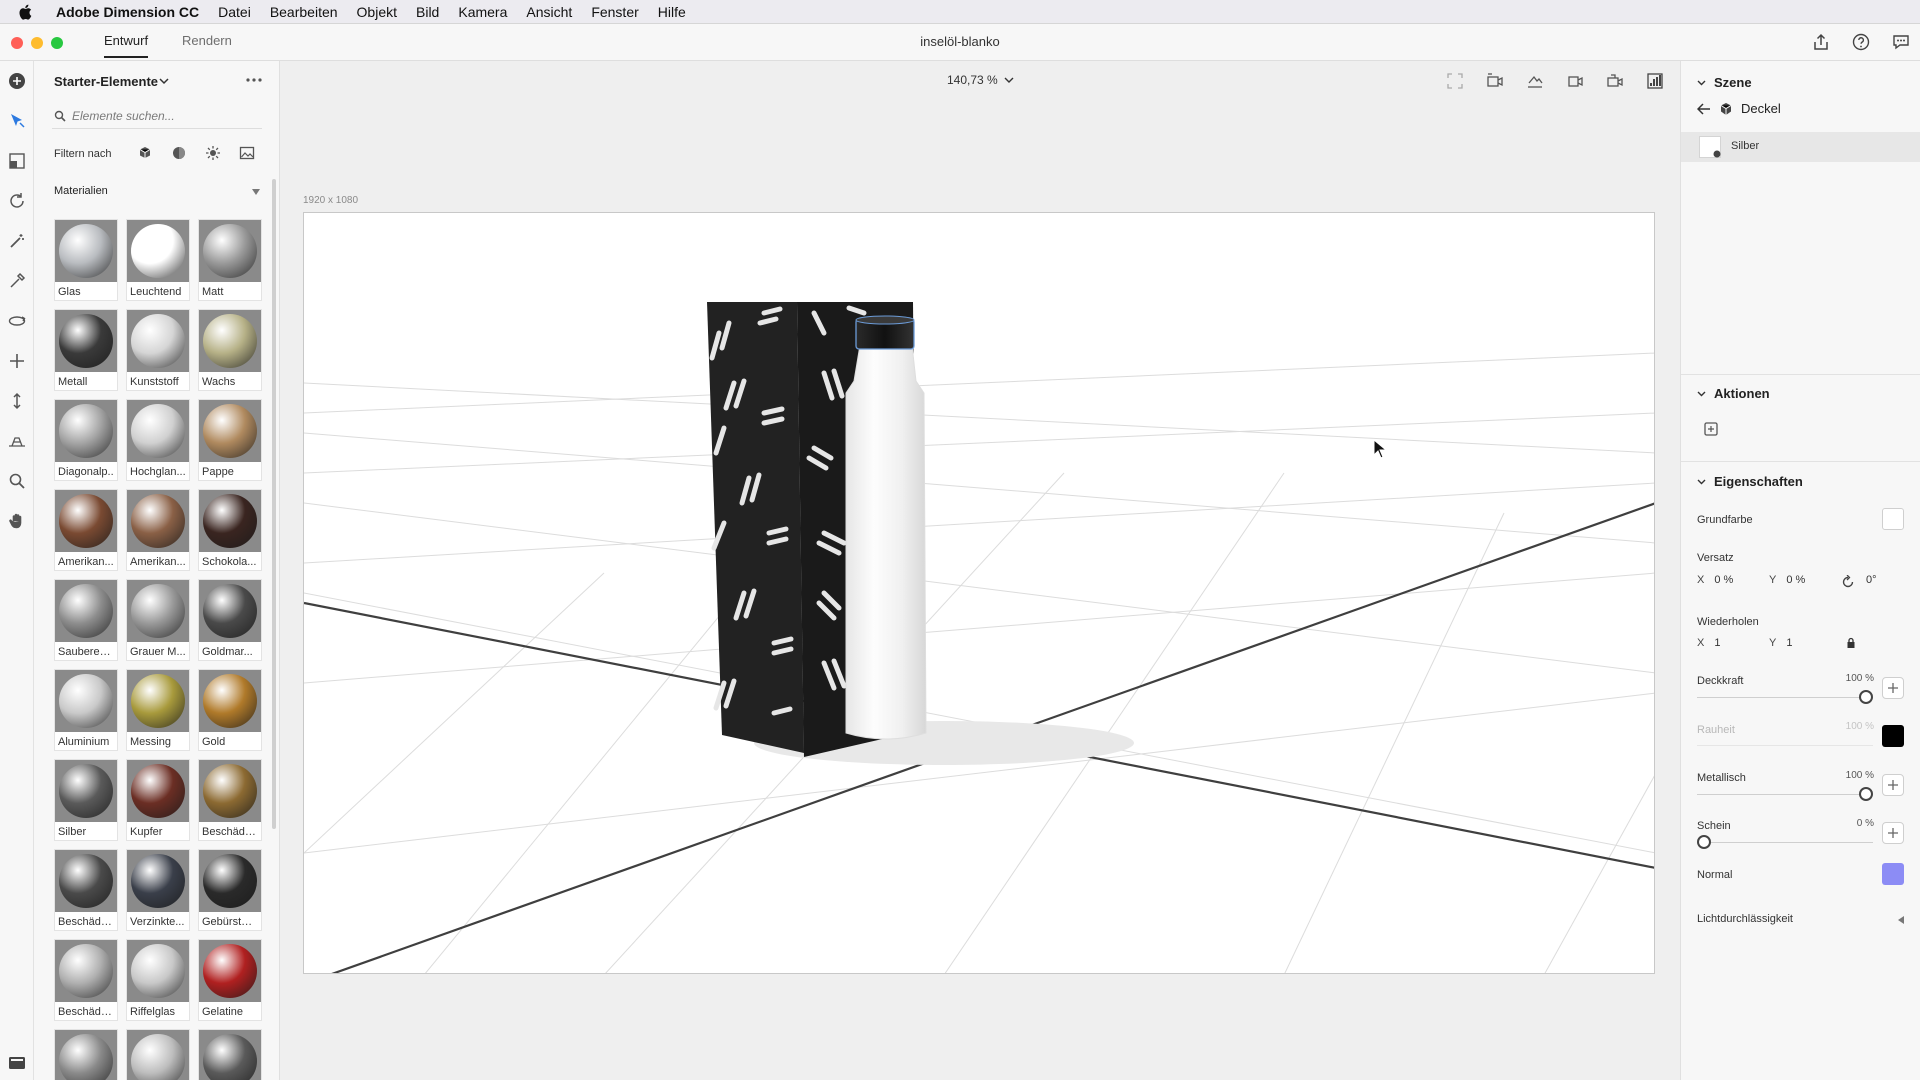  I want to click on material-tile: Metall, so click(86, 350).